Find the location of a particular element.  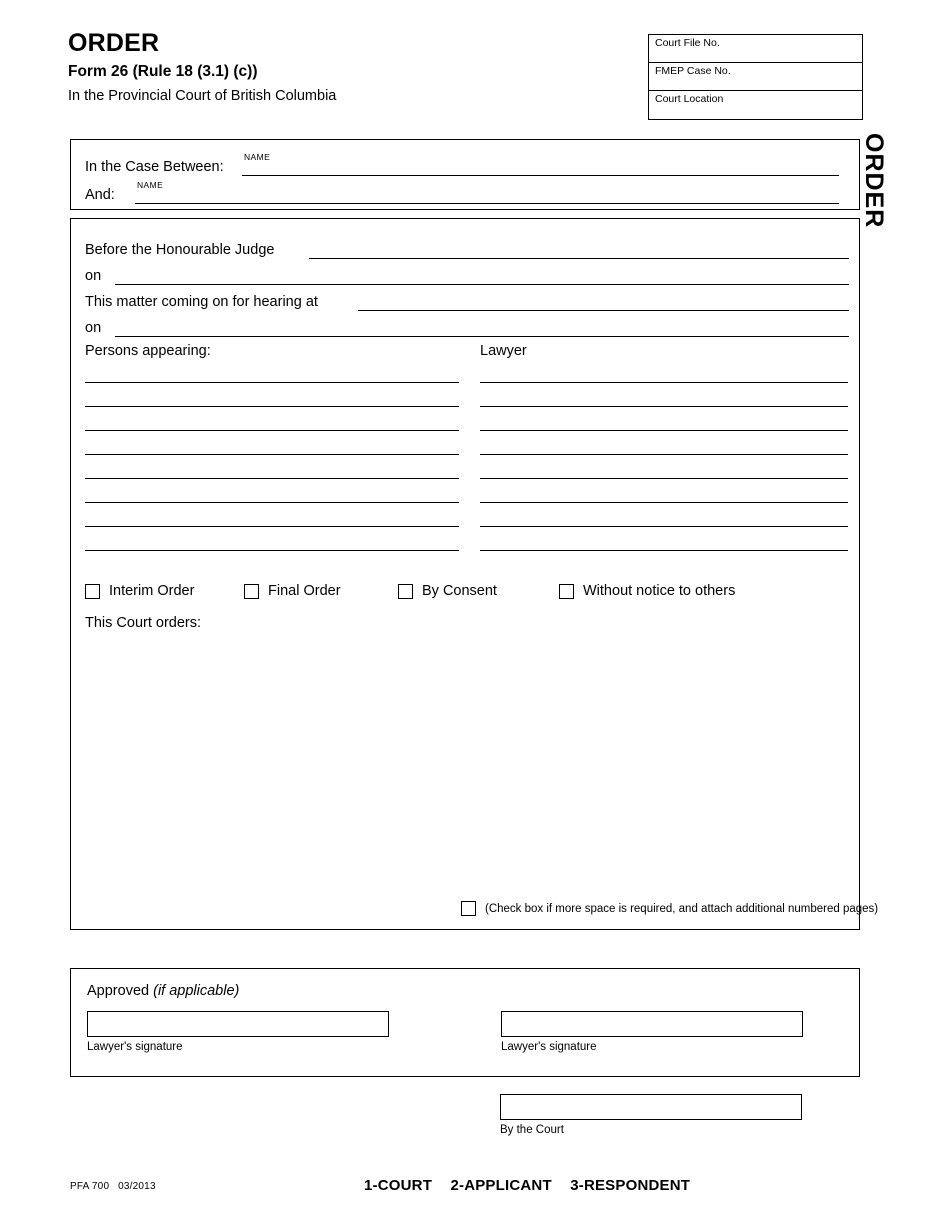

hearing-location-input is located at coordinates (603, 310).